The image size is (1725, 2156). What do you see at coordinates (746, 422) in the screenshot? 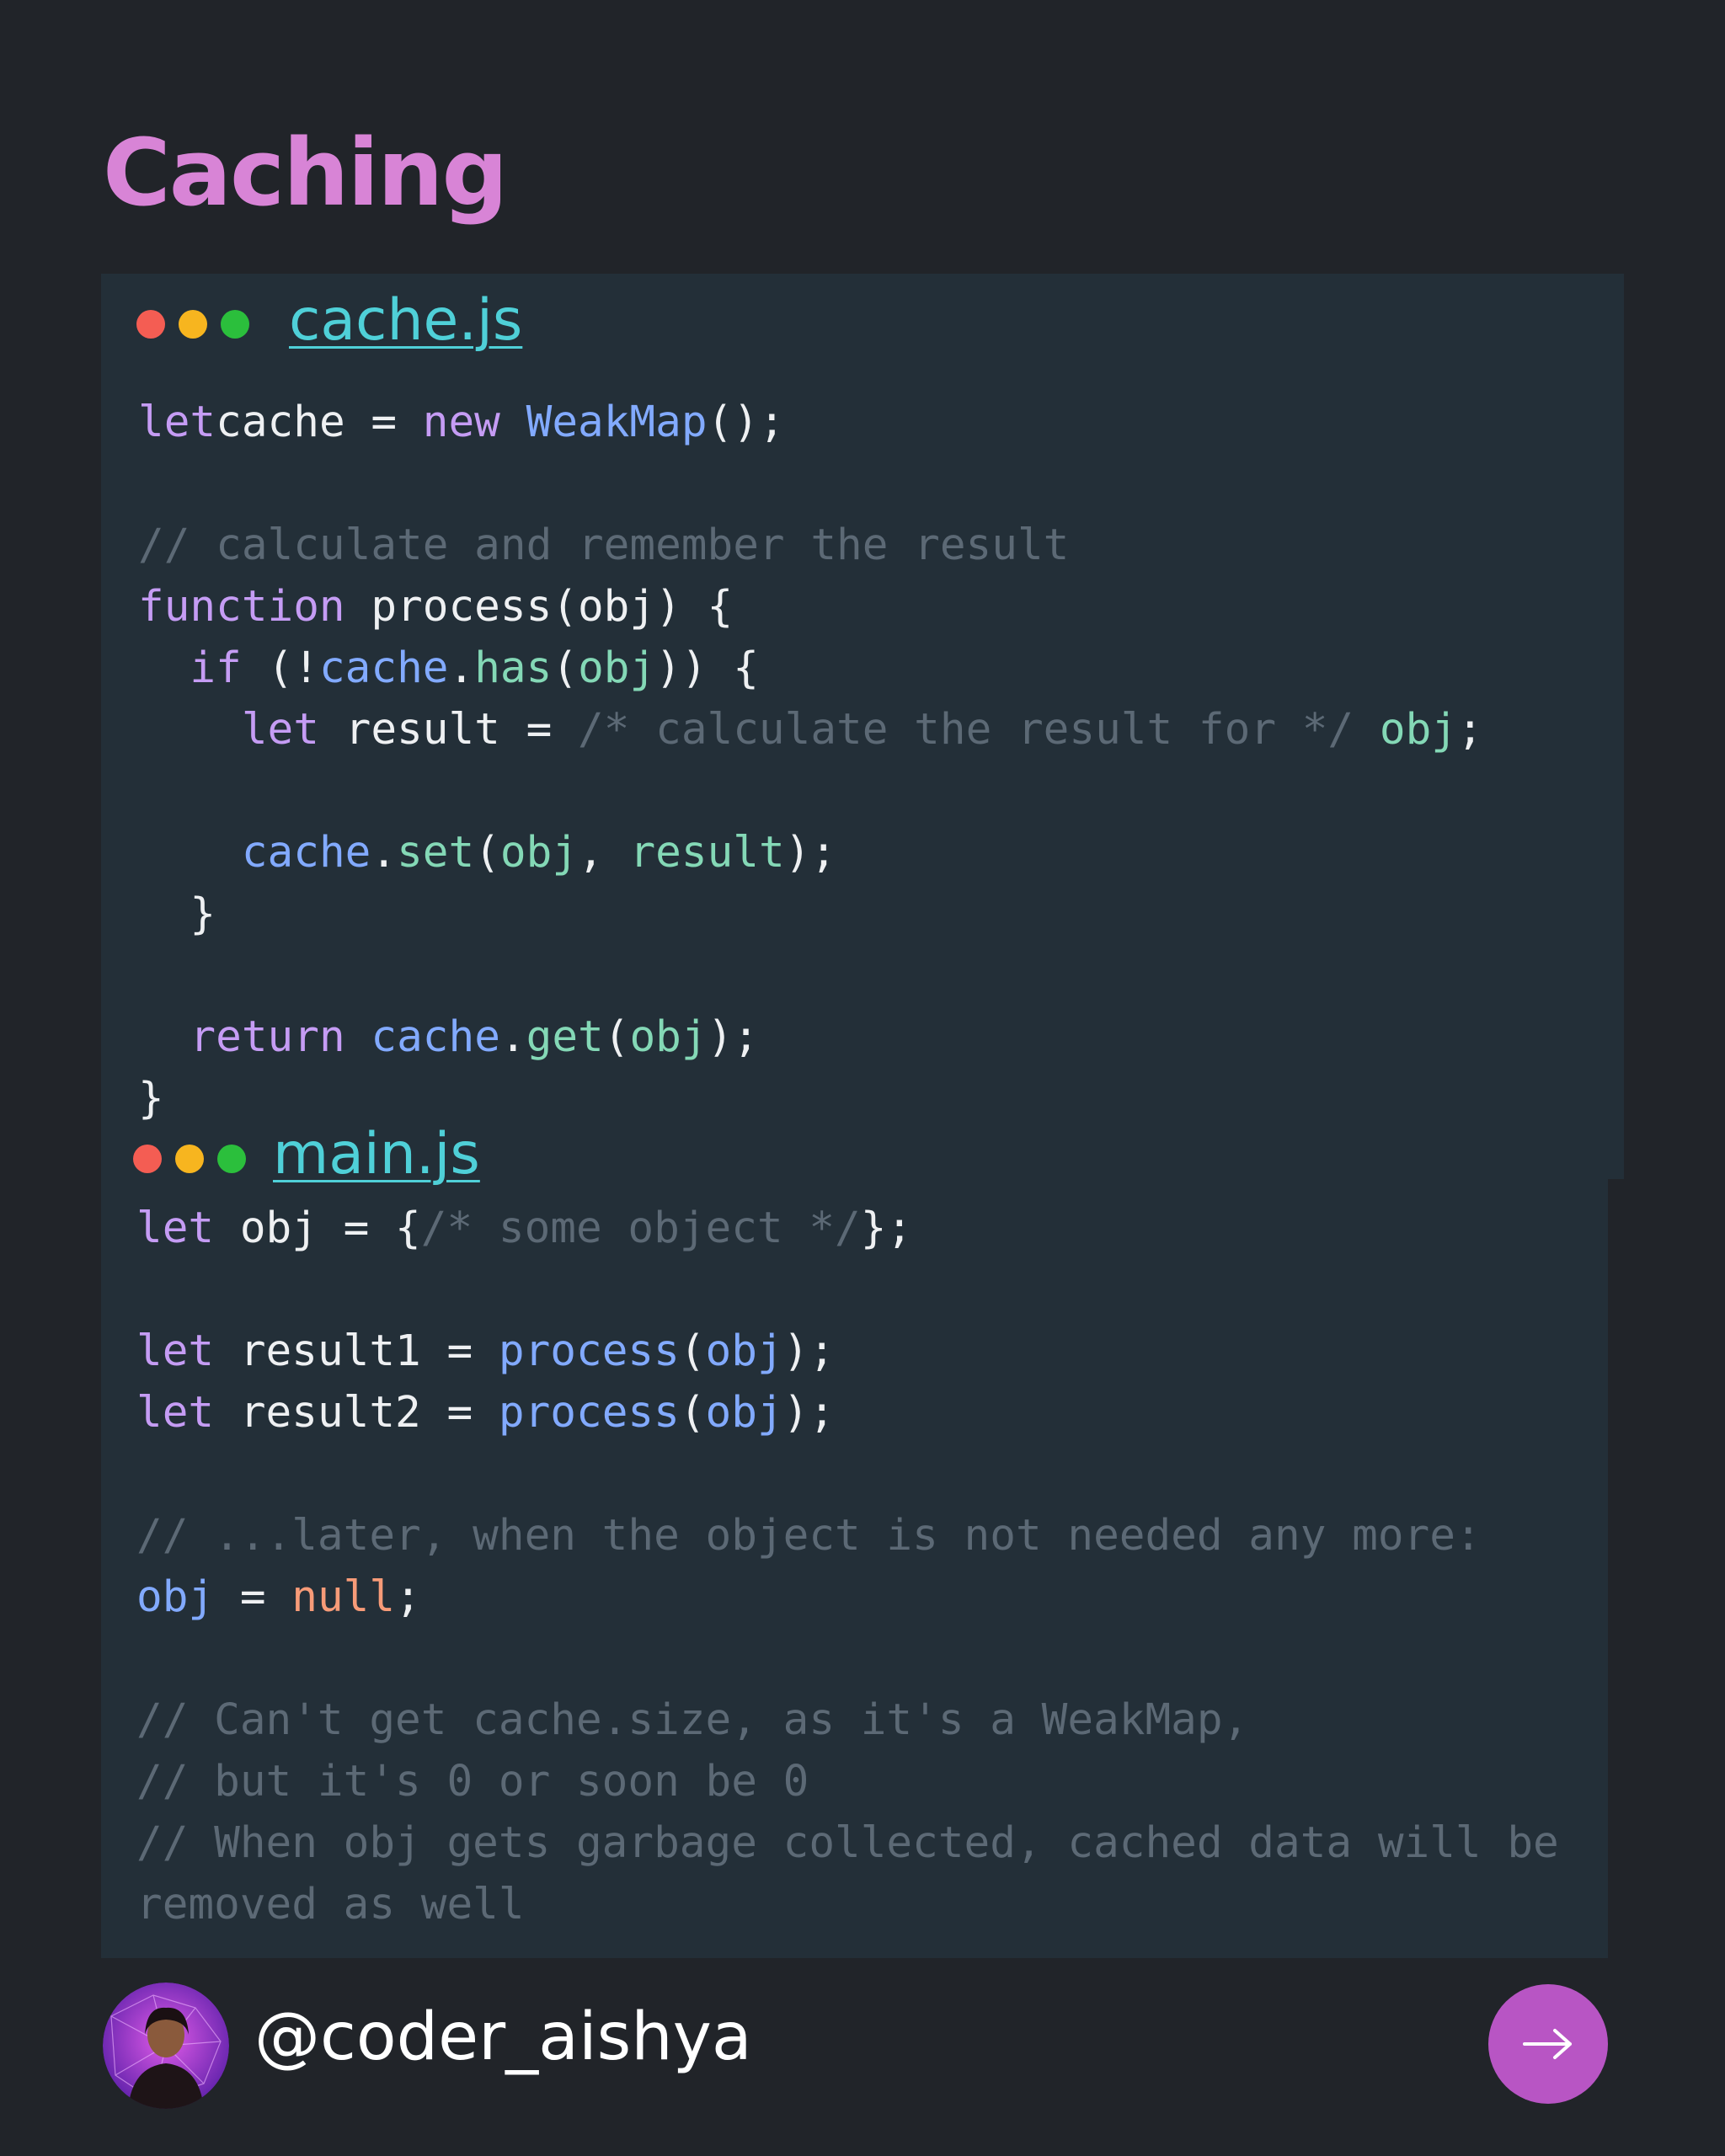
I see `code-token: ();` at bounding box center [746, 422].